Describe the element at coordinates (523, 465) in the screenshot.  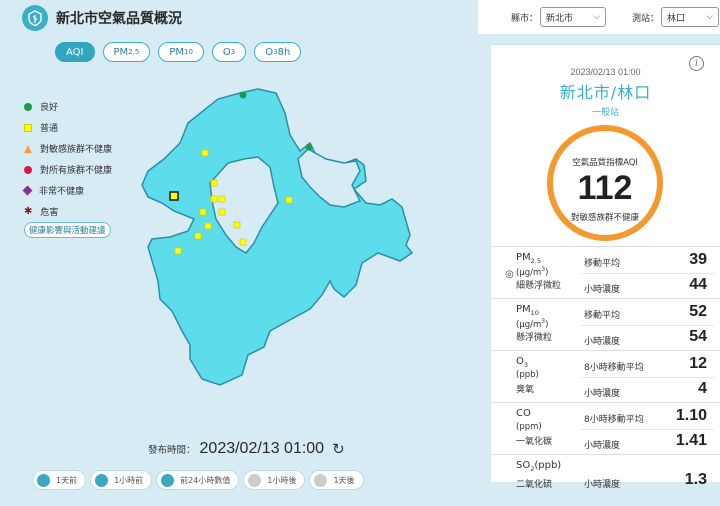
I see `pollutant-symbol: SO` at that location.